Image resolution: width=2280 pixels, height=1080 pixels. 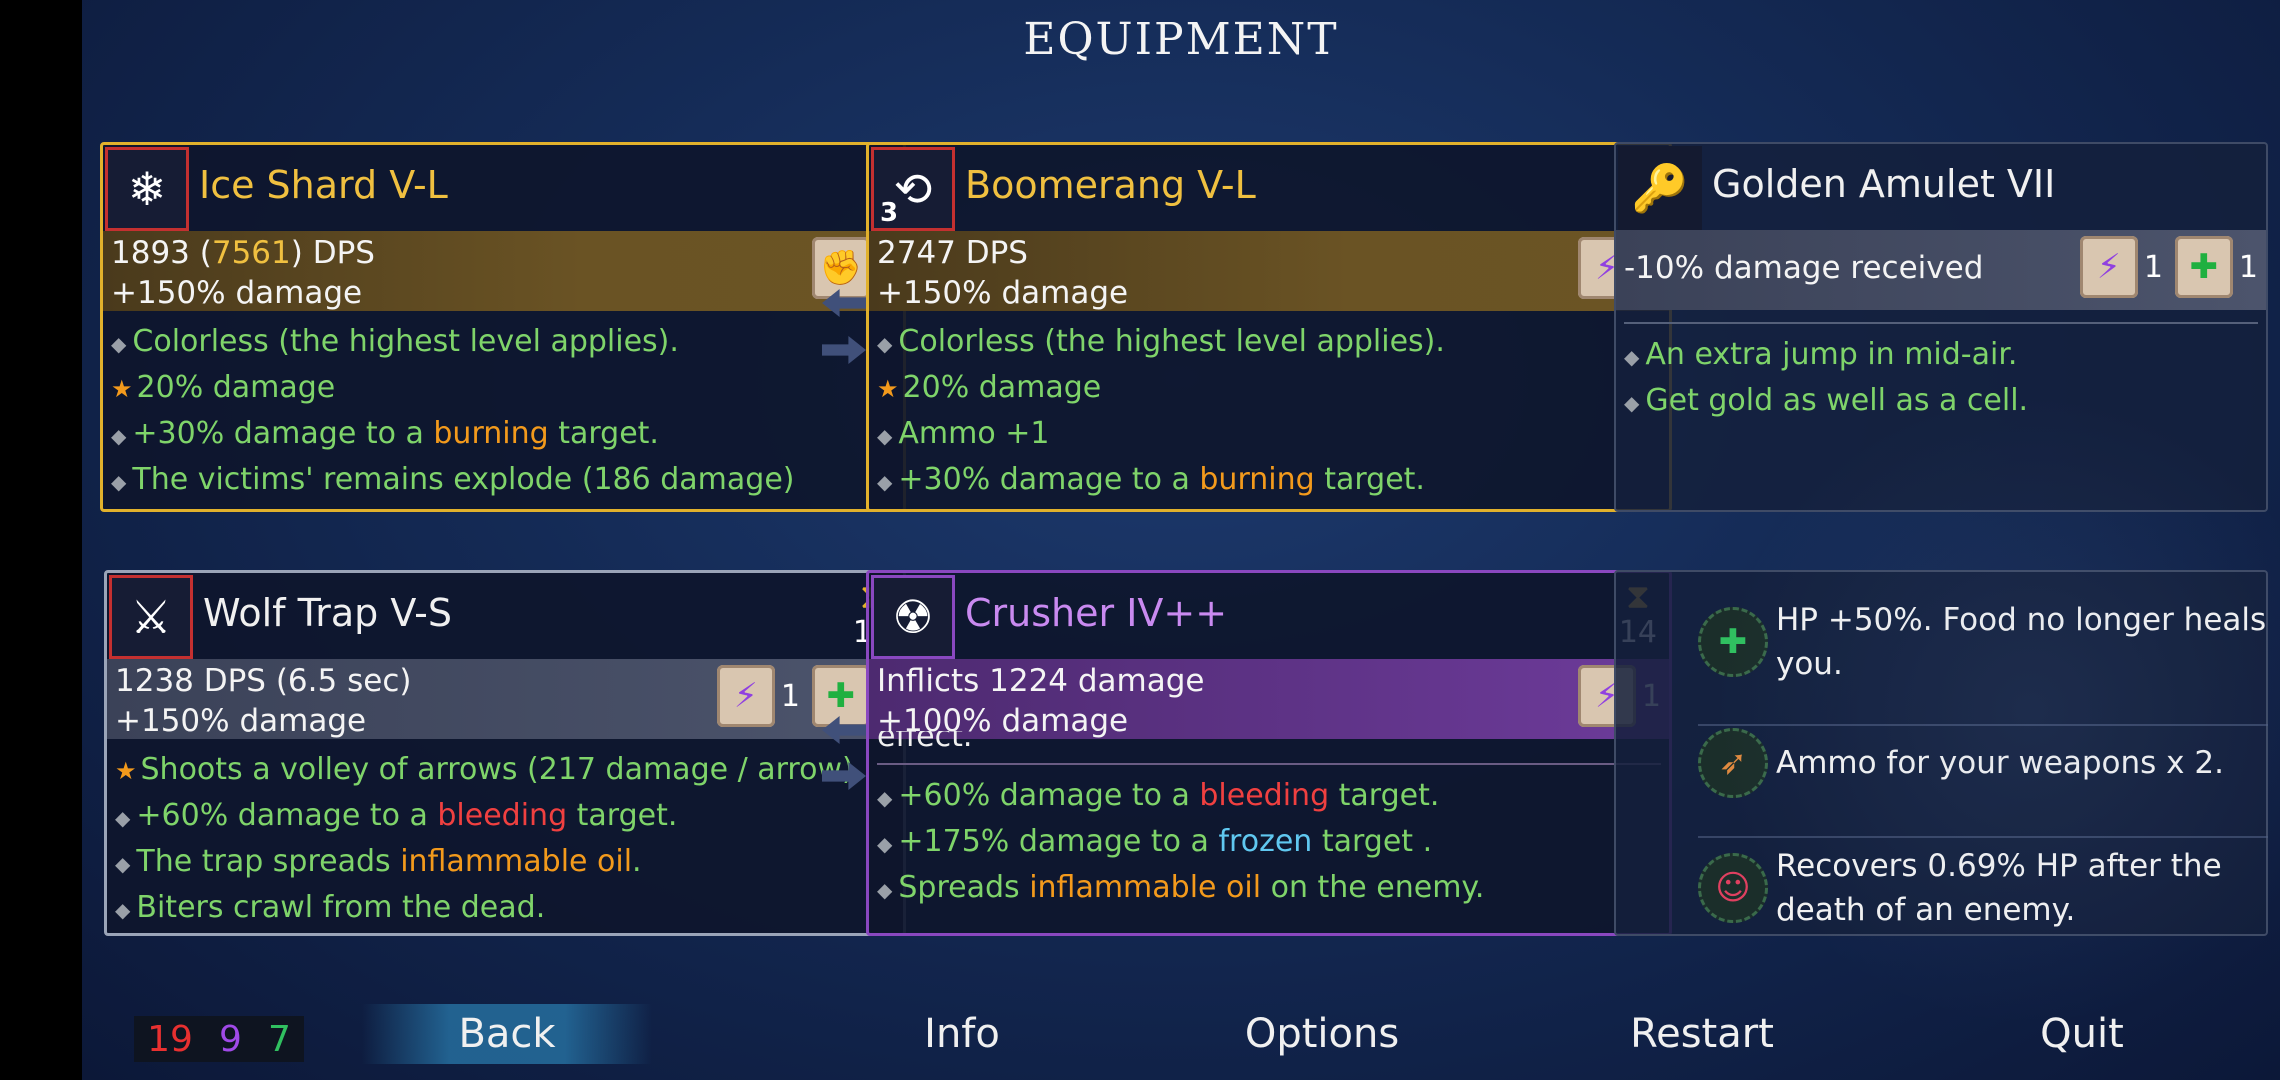 I want to click on affix: ◆ +175% damage to a frozen target ., so click(x=1155, y=841).